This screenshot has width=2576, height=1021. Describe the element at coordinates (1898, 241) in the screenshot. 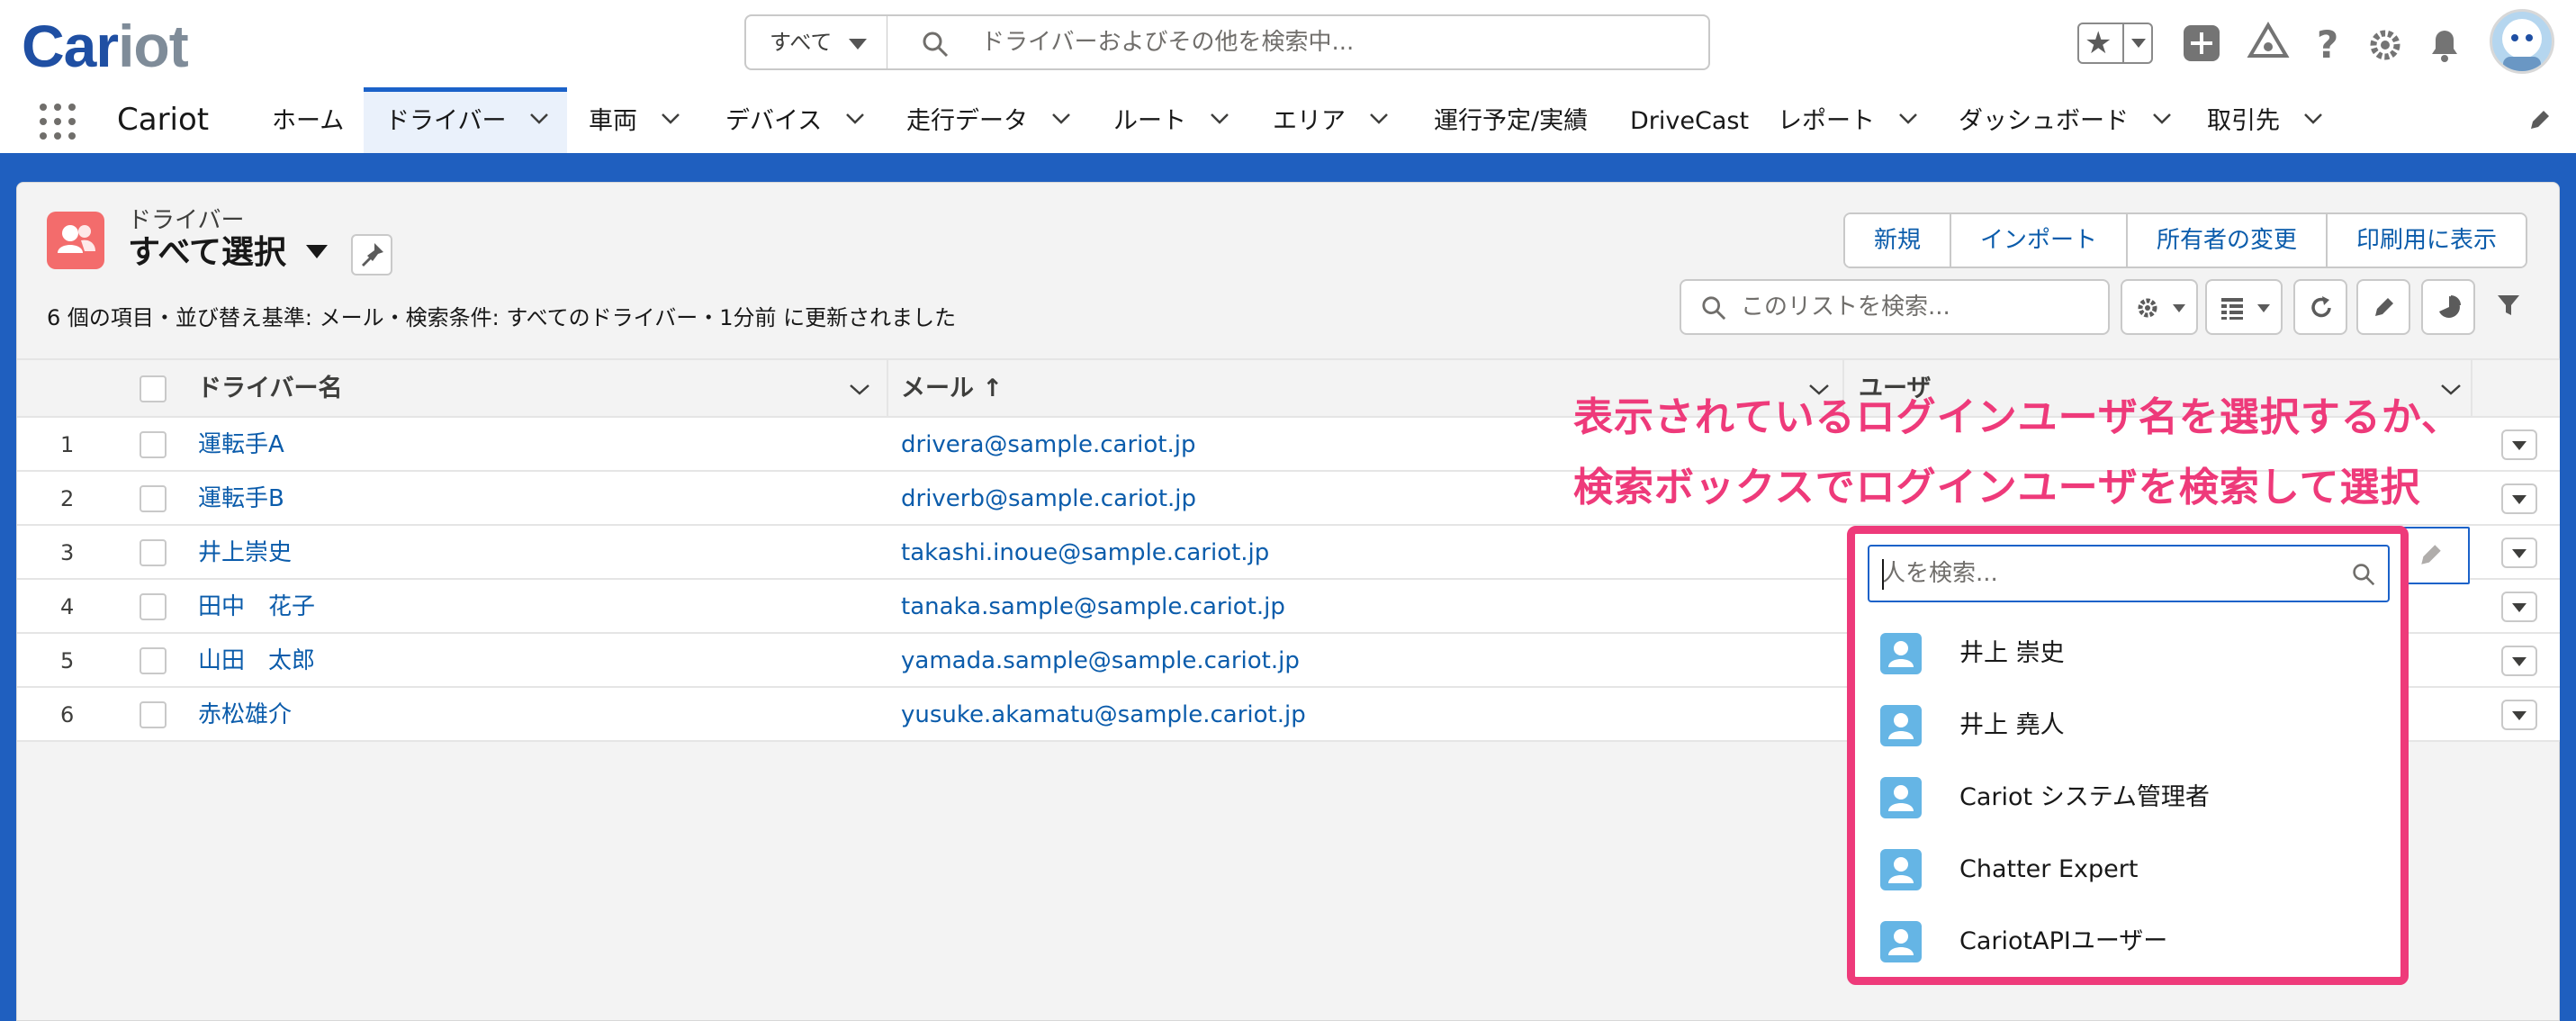

I see `new-button: 新規` at that location.